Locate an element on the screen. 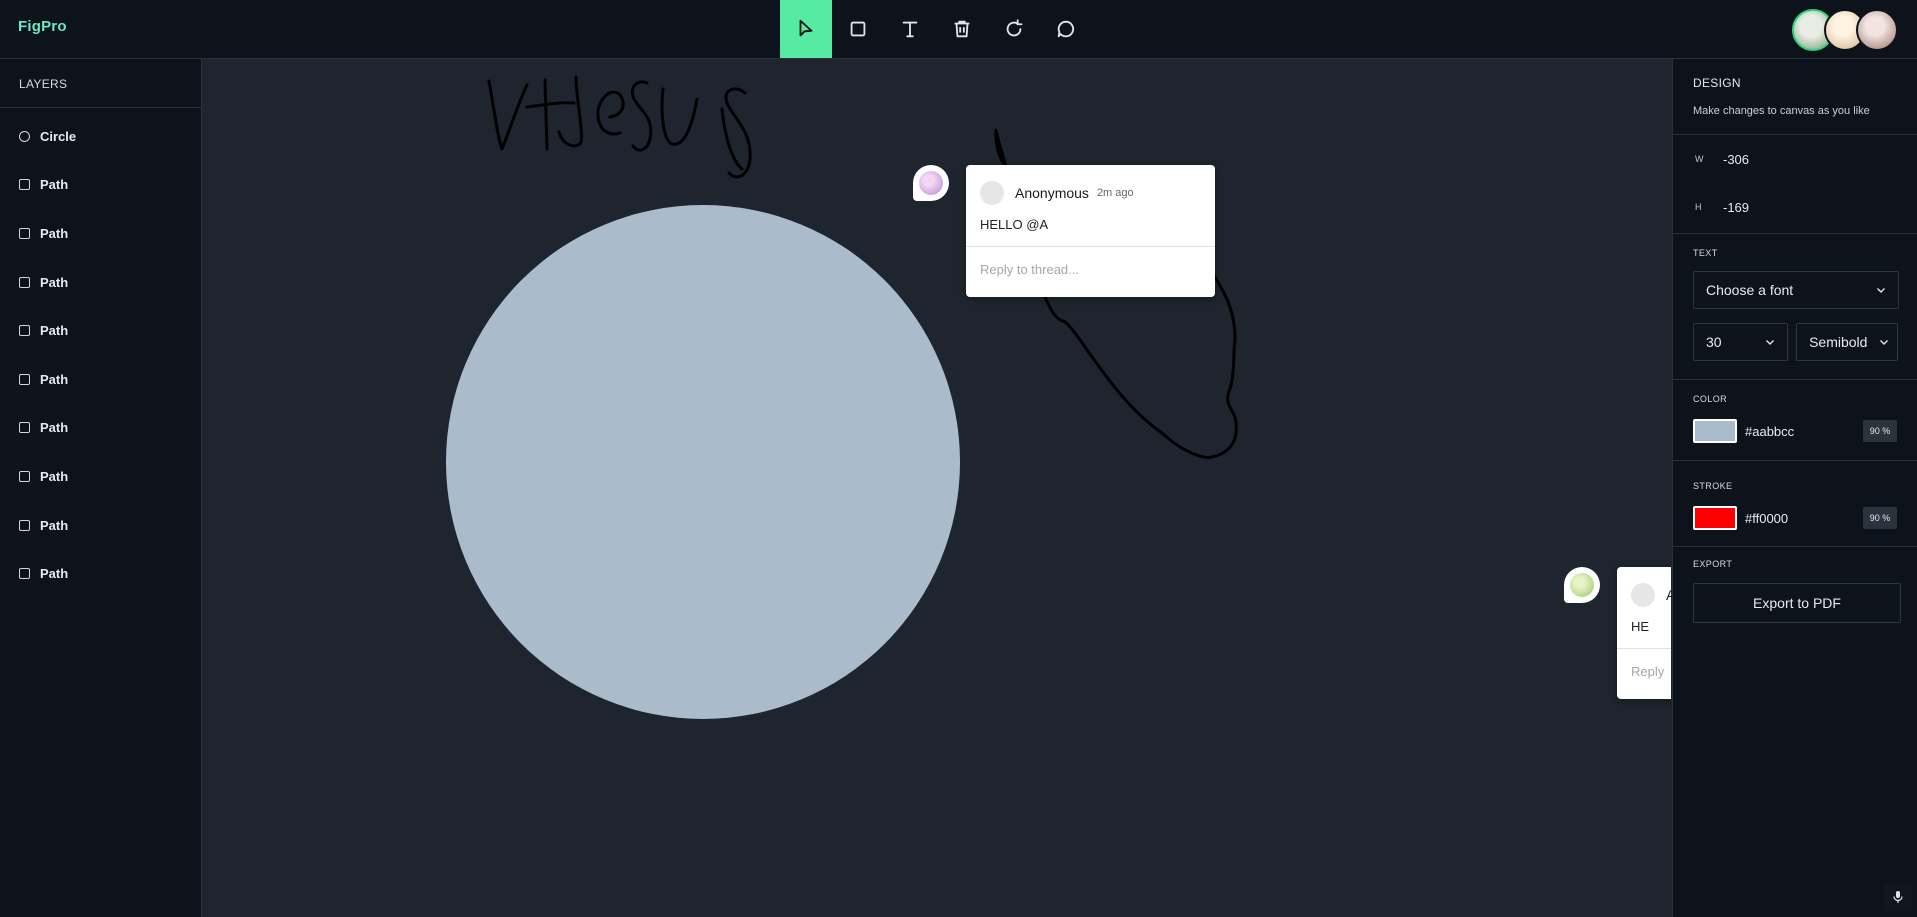 Image resolution: width=1917 pixels, height=917 pixels. height-value: -169 is located at coordinates (1736, 207).